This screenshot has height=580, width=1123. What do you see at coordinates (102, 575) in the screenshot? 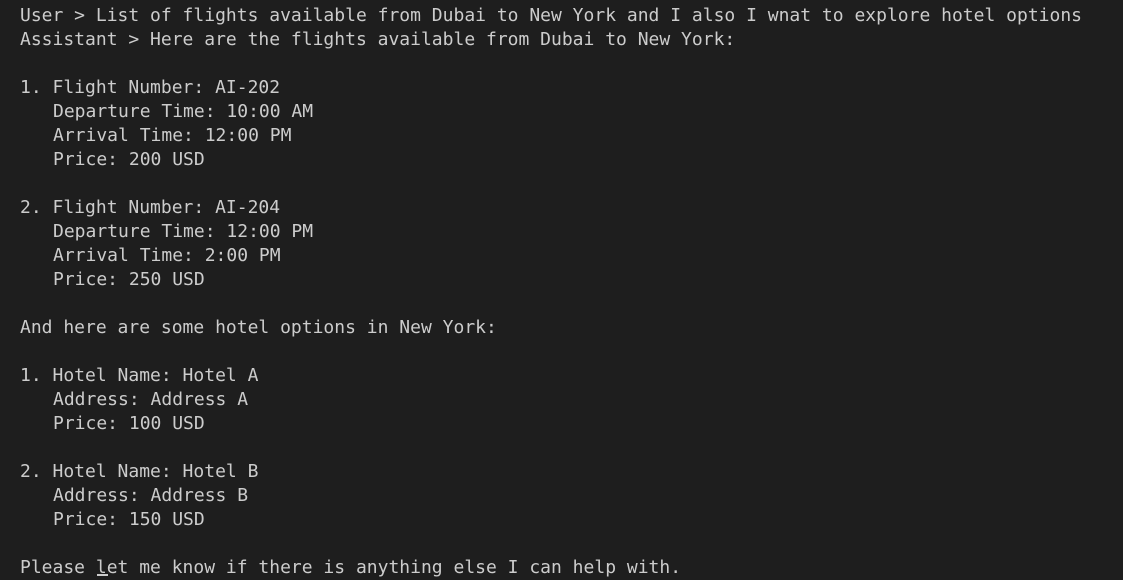
I see `text-cursor` at bounding box center [102, 575].